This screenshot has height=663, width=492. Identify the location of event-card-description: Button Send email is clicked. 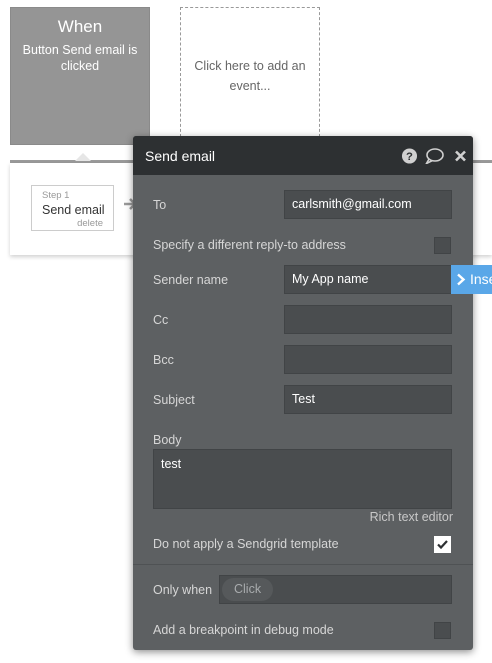
(80, 58).